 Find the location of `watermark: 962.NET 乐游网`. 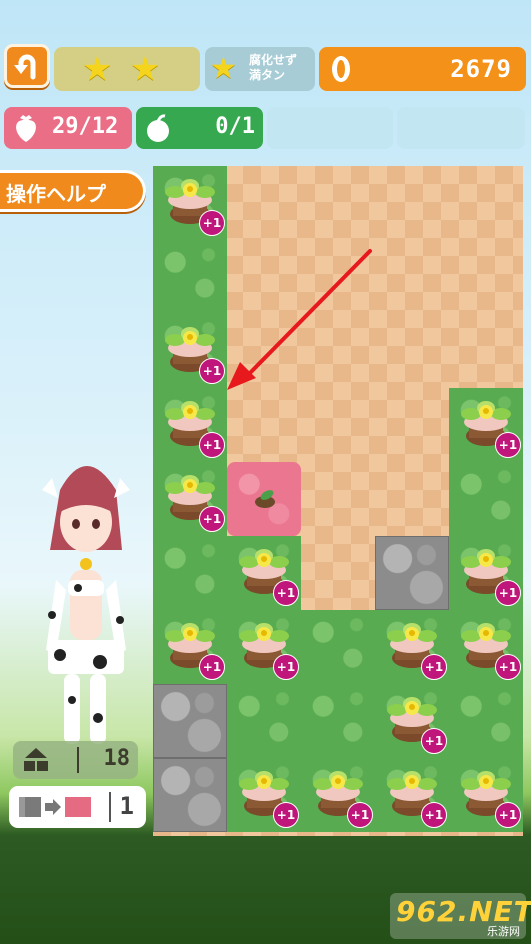

watermark: 962.NET 乐游网 is located at coordinates (460, 916).